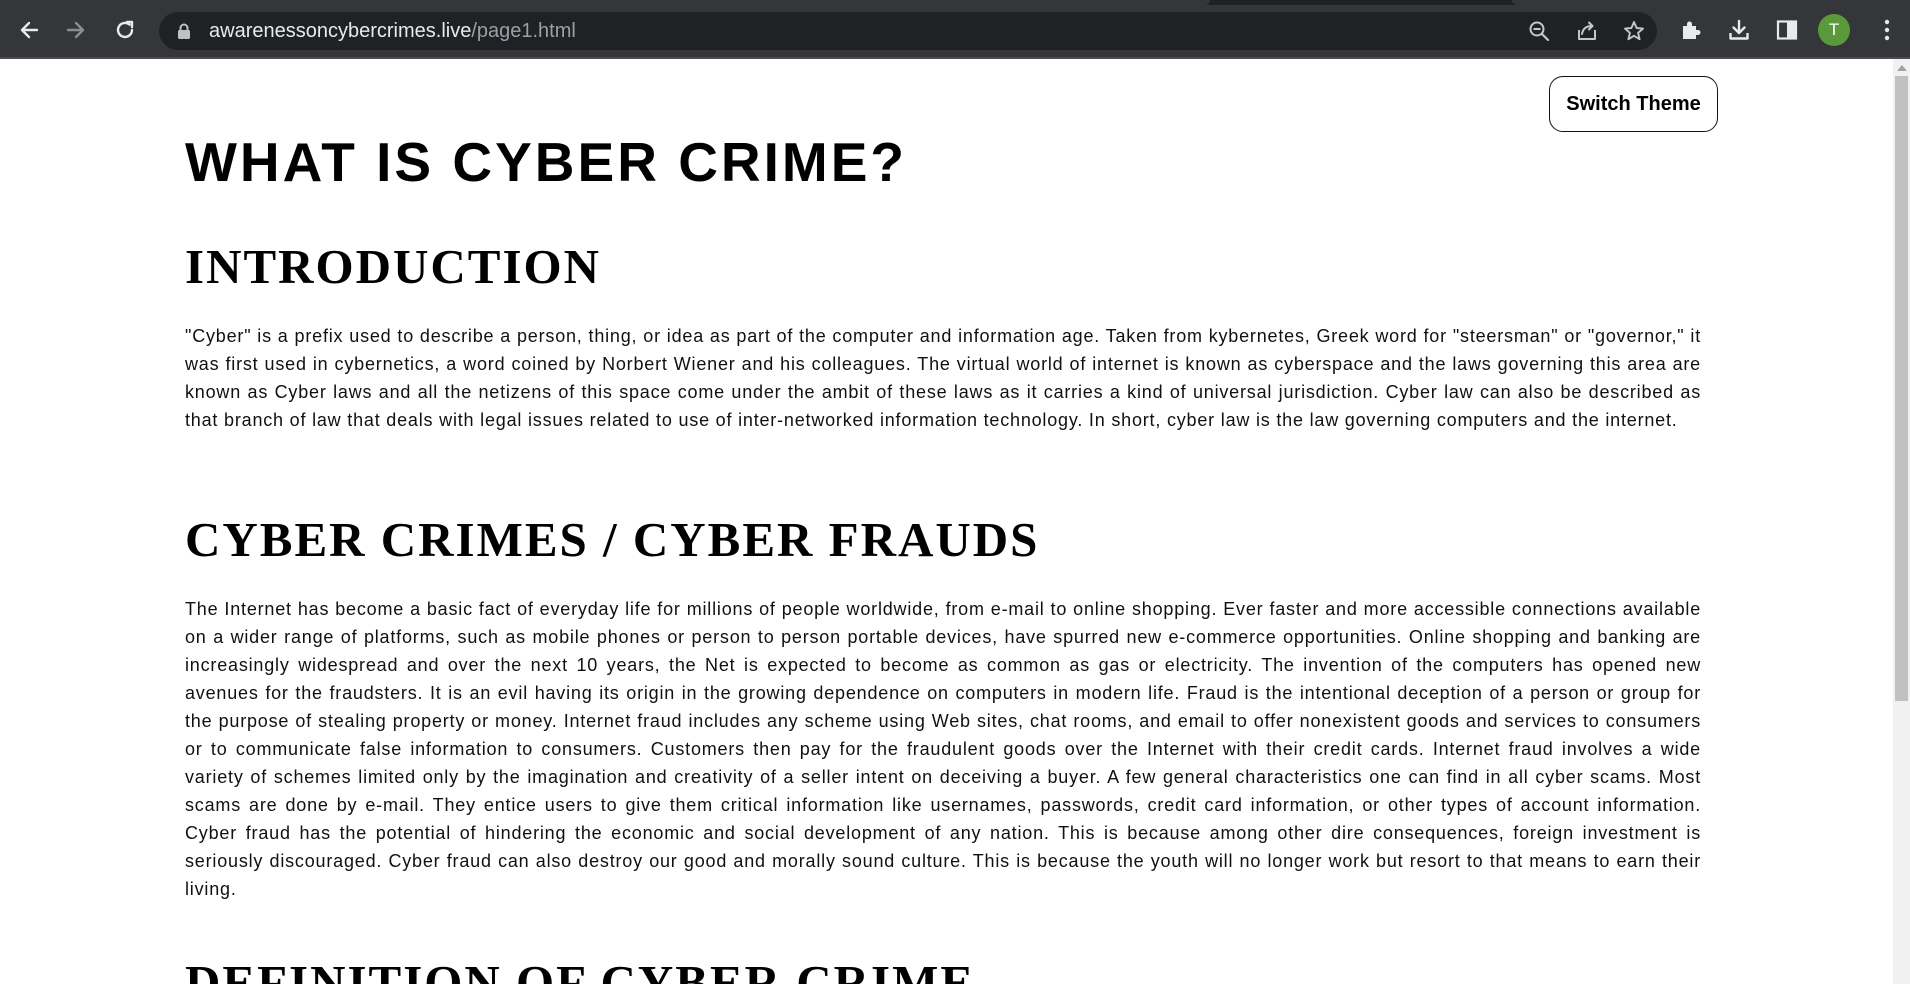 Image resolution: width=1910 pixels, height=984 pixels. I want to click on back-button, so click(29, 30).